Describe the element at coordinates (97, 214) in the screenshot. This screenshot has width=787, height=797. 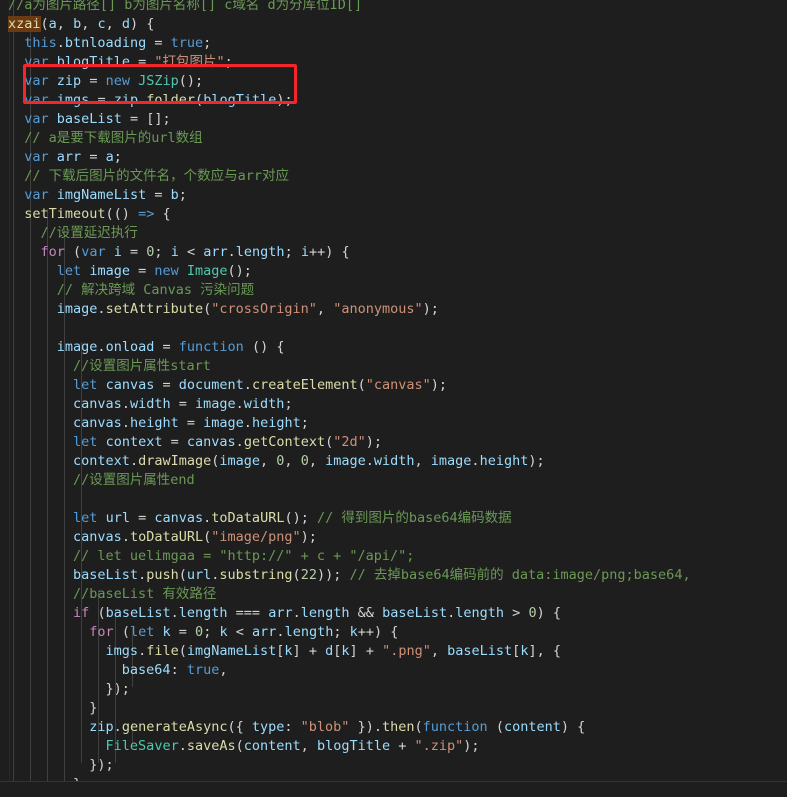
I see `code-line: setTimeout(() => {` at that location.